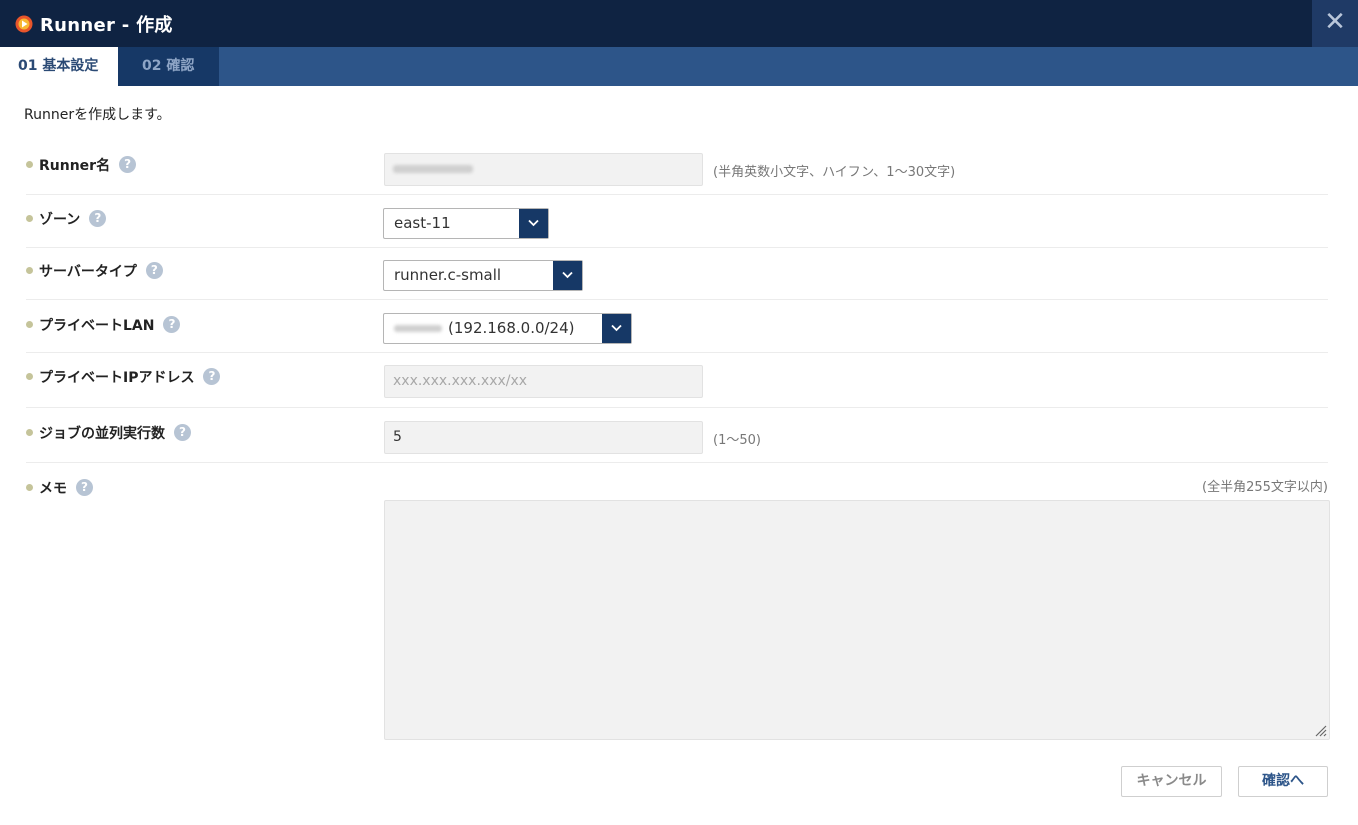  Describe the element at coordinates (507, 328) in the screenshot. I see `private-lan-select: (192.168.0.0/24)` at that location.